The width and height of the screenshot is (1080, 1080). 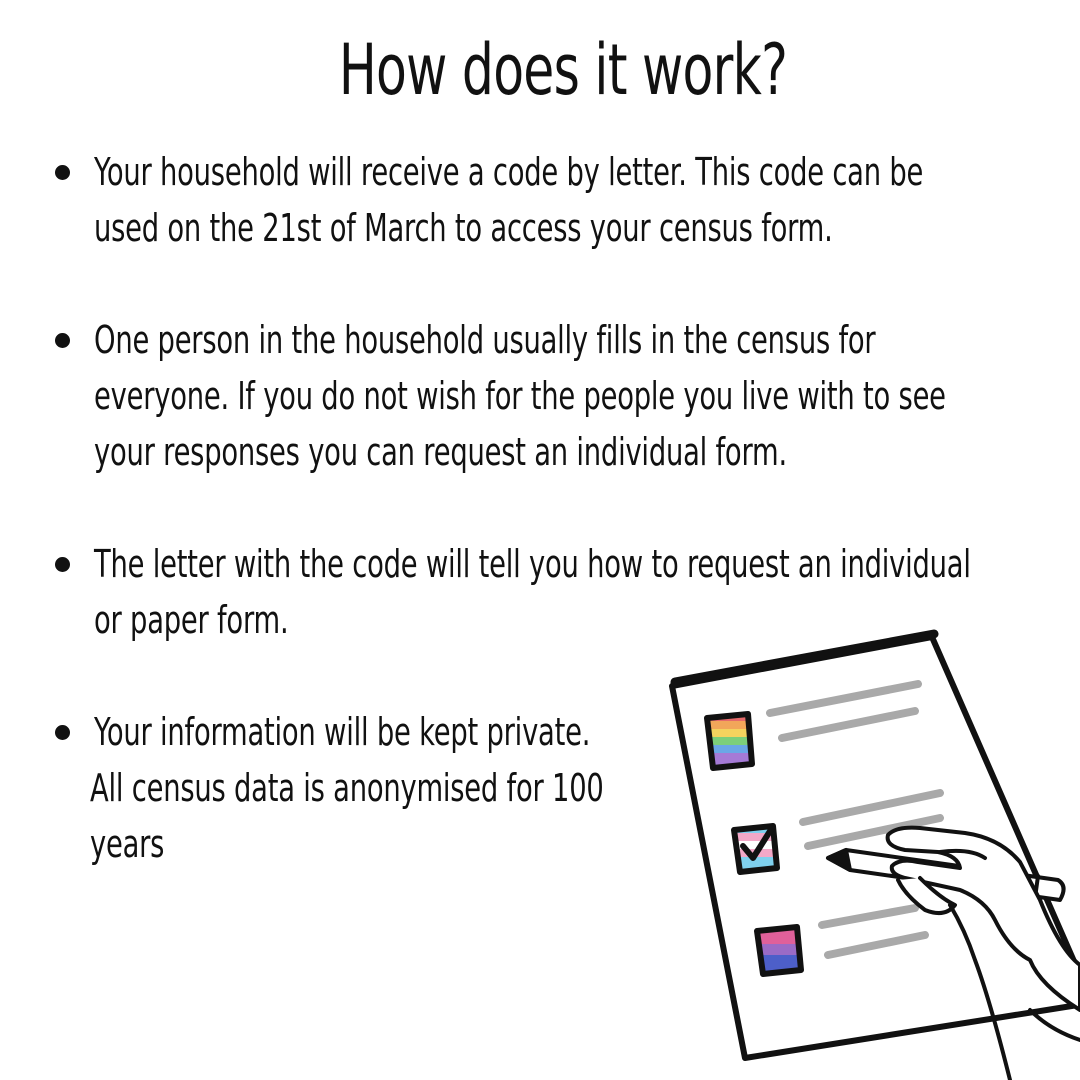 What do you see at coordinates (191, 620) in the screenshot?
I see `bullet-3-line-2: or paper form.` at bounding box center [191, 620].